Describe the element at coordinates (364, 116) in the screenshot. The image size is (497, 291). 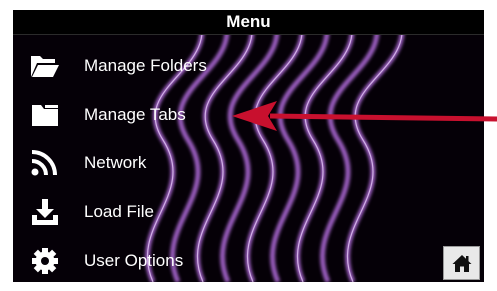
I see `annotation-arrow` at that location.